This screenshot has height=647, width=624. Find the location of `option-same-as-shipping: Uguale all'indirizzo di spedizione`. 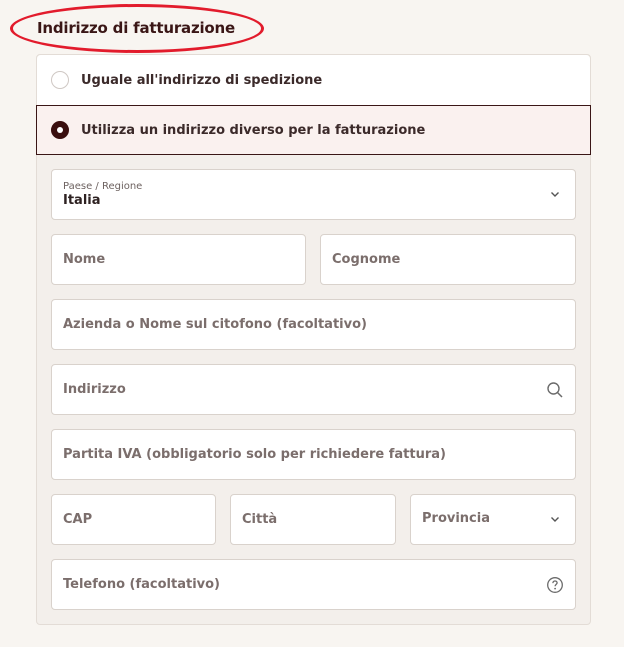

option-same-as-shipping: Uguale all'indirizzo di spedizione is located at coordinates (313, 80).